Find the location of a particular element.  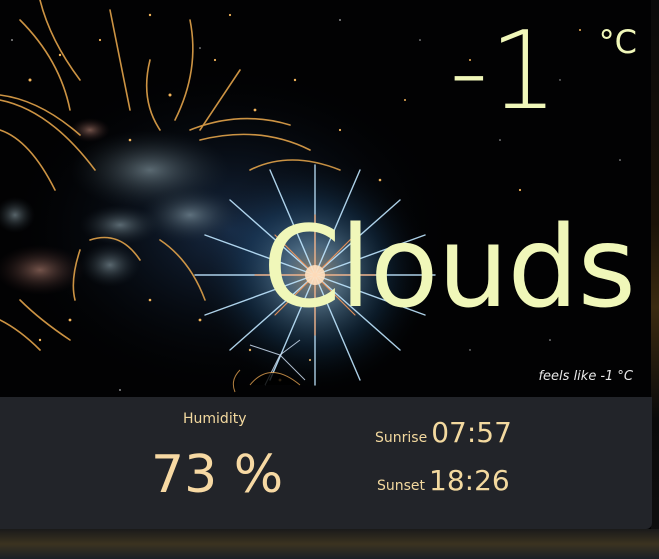

sunset-label: Sunset is located at coordinates (401, 486).